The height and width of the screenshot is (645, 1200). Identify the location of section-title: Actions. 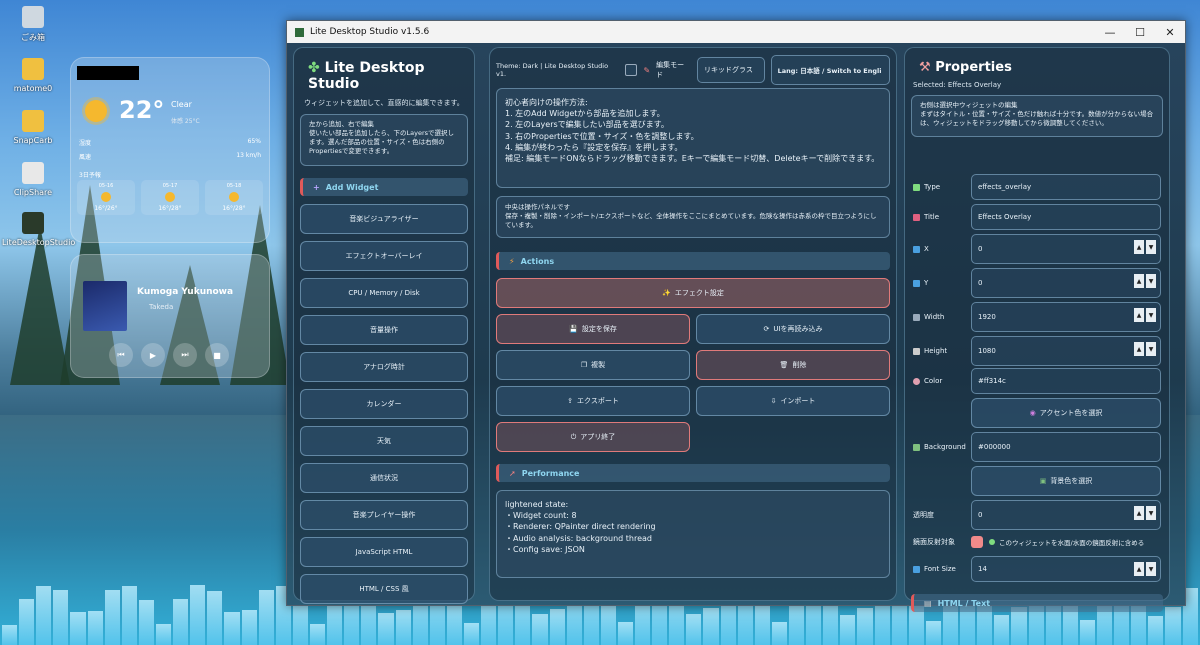
(537, 261).